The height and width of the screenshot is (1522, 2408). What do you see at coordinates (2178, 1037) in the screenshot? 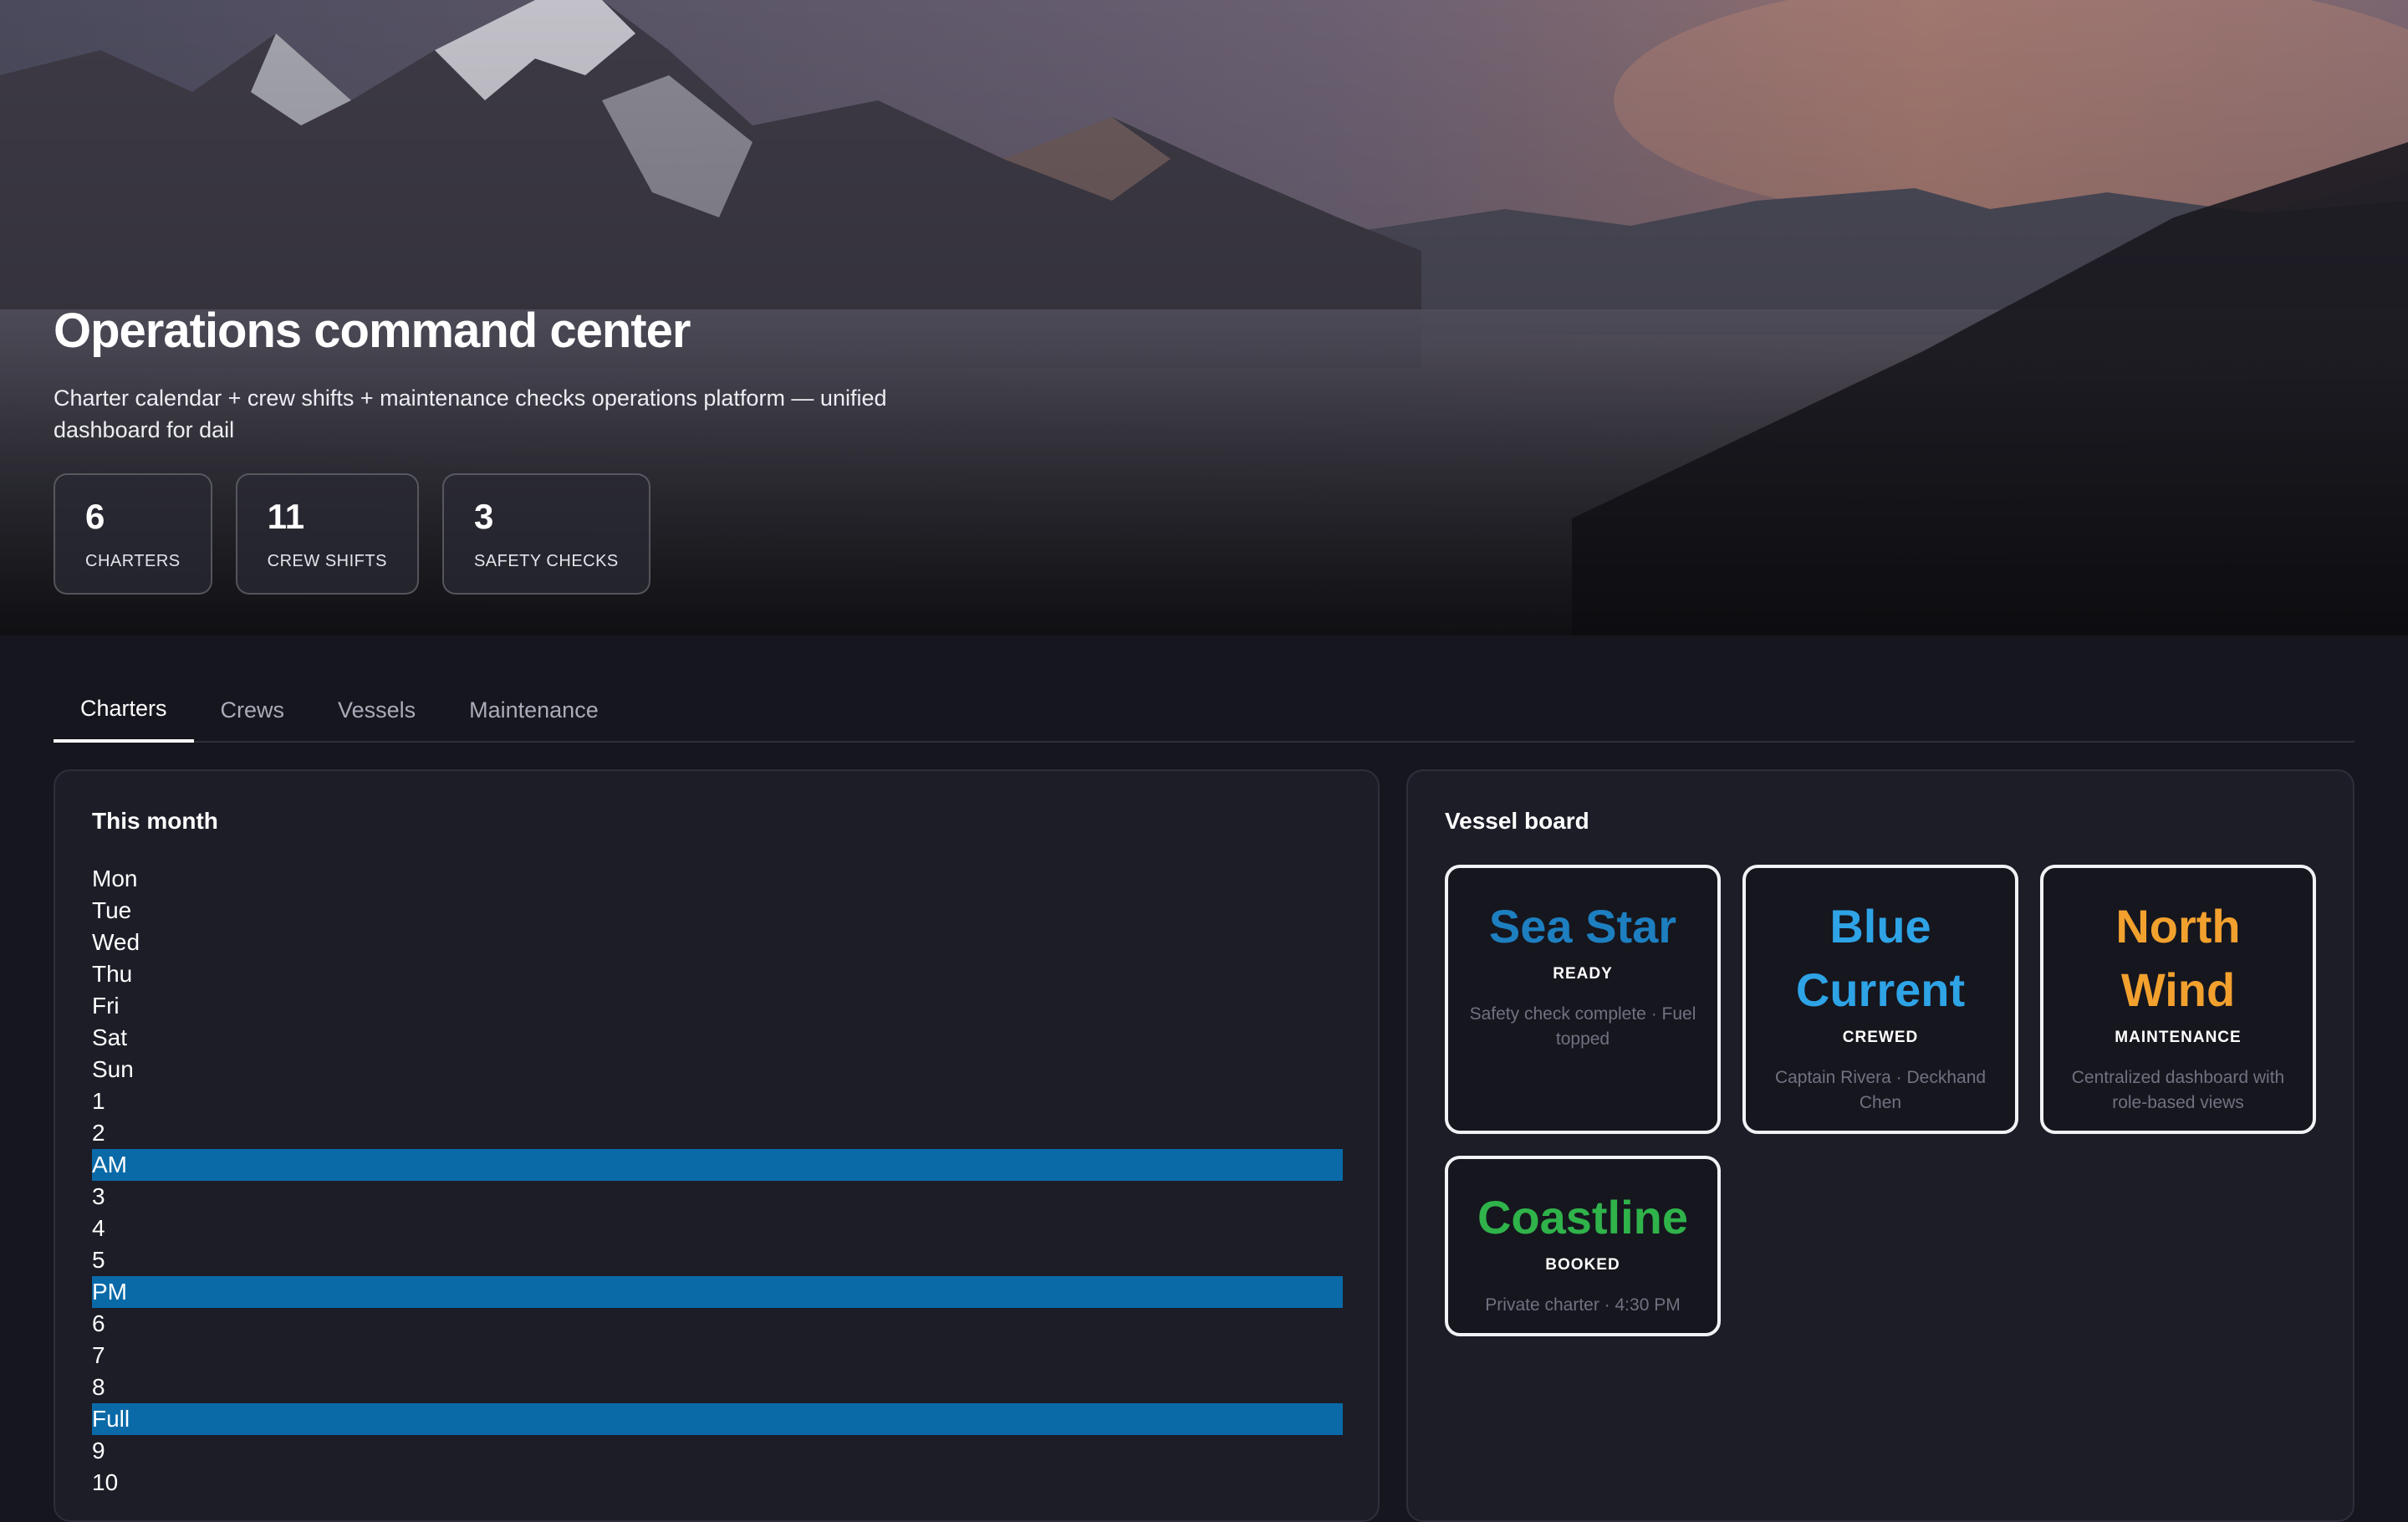
I see `vessel-status: MAINTENANCE` at bounding box center [2178, 1037].